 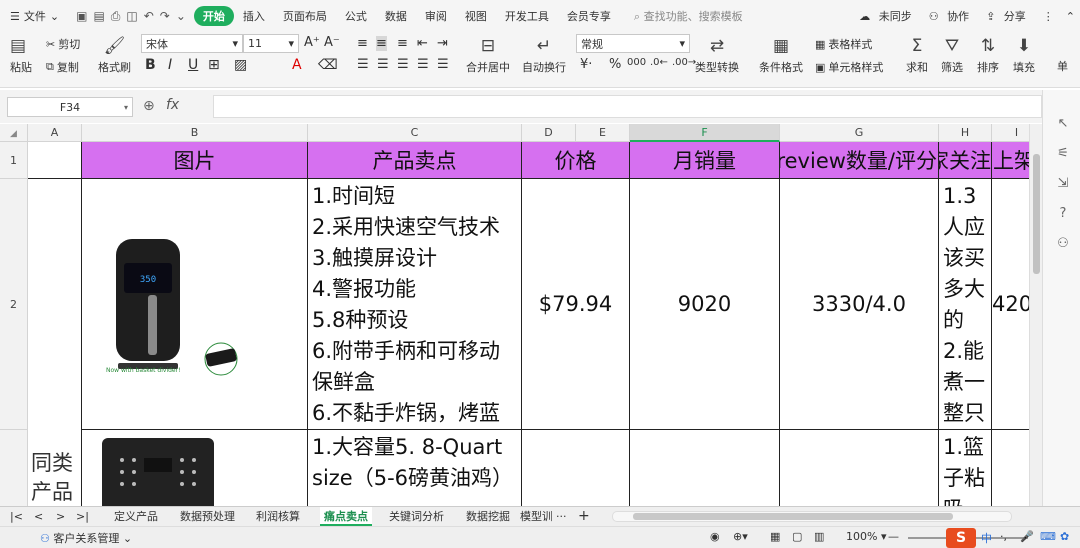 What do you see at coordinates (793, 516) in the screenshot?
I see `h-scroll-thumb` at bounding box center [793, 516].